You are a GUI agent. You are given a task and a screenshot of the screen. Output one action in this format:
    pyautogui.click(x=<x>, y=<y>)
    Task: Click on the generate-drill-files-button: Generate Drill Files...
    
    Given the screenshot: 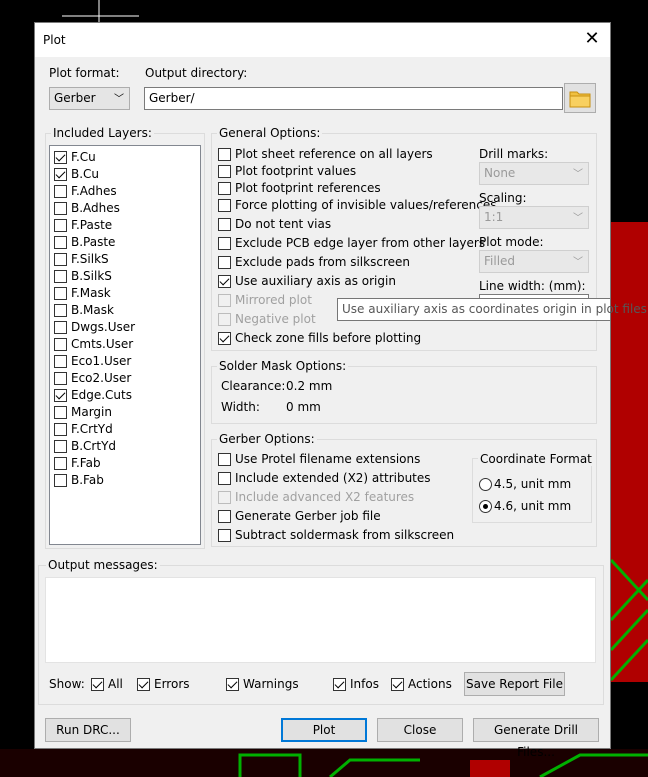 What is the action you would take?
    pyautogui.click(x=536, y=738)
    